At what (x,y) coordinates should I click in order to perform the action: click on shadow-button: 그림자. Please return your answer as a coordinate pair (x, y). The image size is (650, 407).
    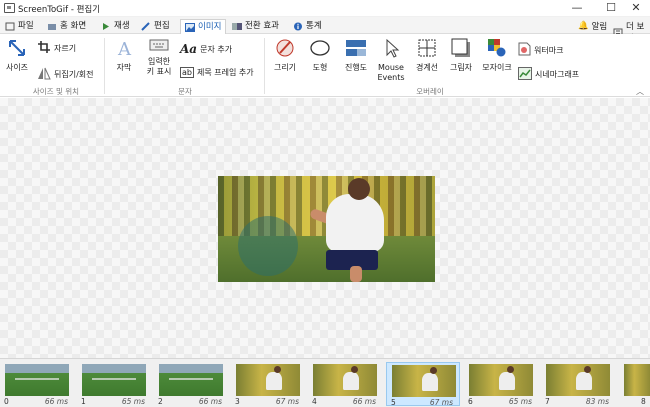
    Looking at the image, I should click on (461, 55).